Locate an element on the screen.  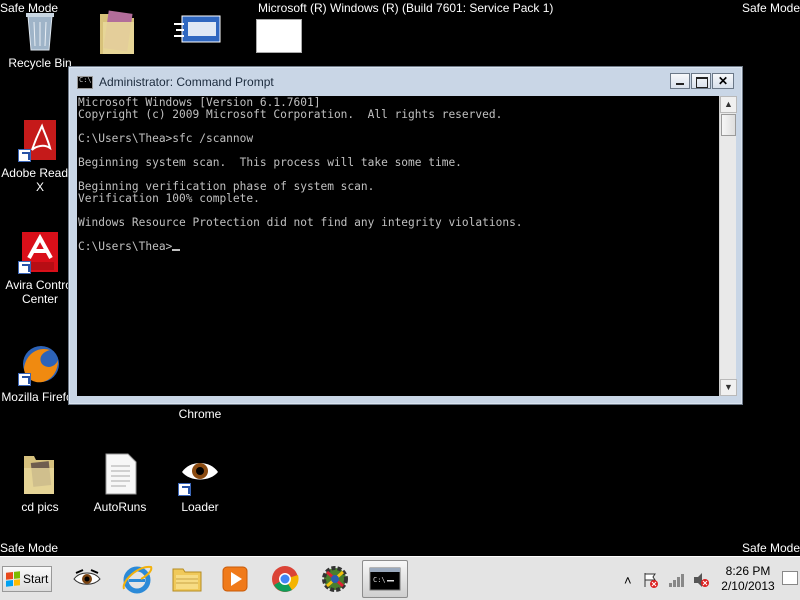
clock-time: 8:26 PM is located at coordinates (748, 571).